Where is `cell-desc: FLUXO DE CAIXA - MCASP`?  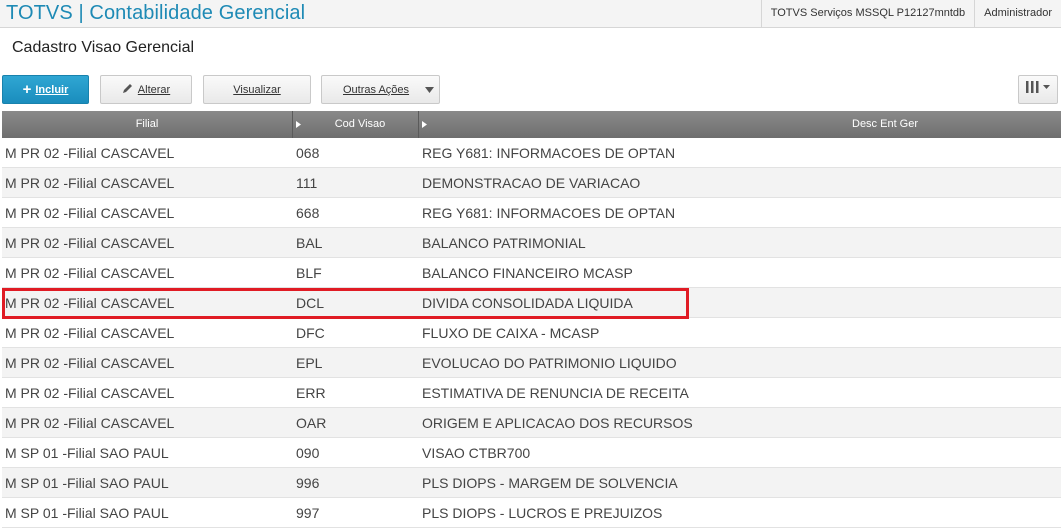
cell-desc: FLUXO DE CAIXA - MCASP is located at coordinates (511, 333).